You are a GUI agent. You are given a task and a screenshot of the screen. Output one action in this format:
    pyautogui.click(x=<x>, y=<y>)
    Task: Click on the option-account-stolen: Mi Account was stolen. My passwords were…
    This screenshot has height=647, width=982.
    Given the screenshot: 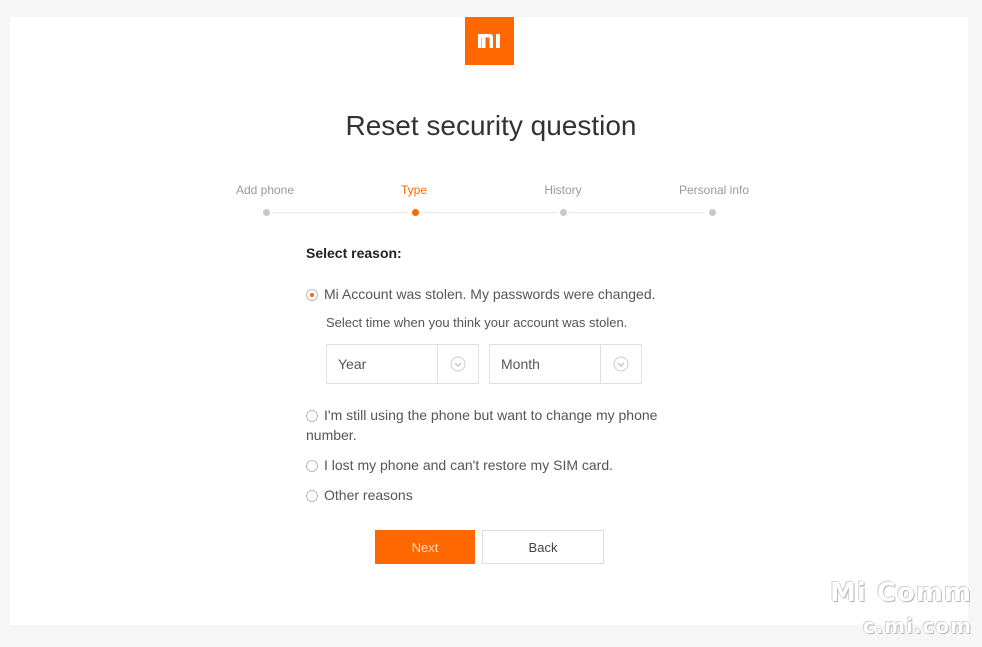 What is the action you would take?
    pyautogui.click(x=496, y=294)
    